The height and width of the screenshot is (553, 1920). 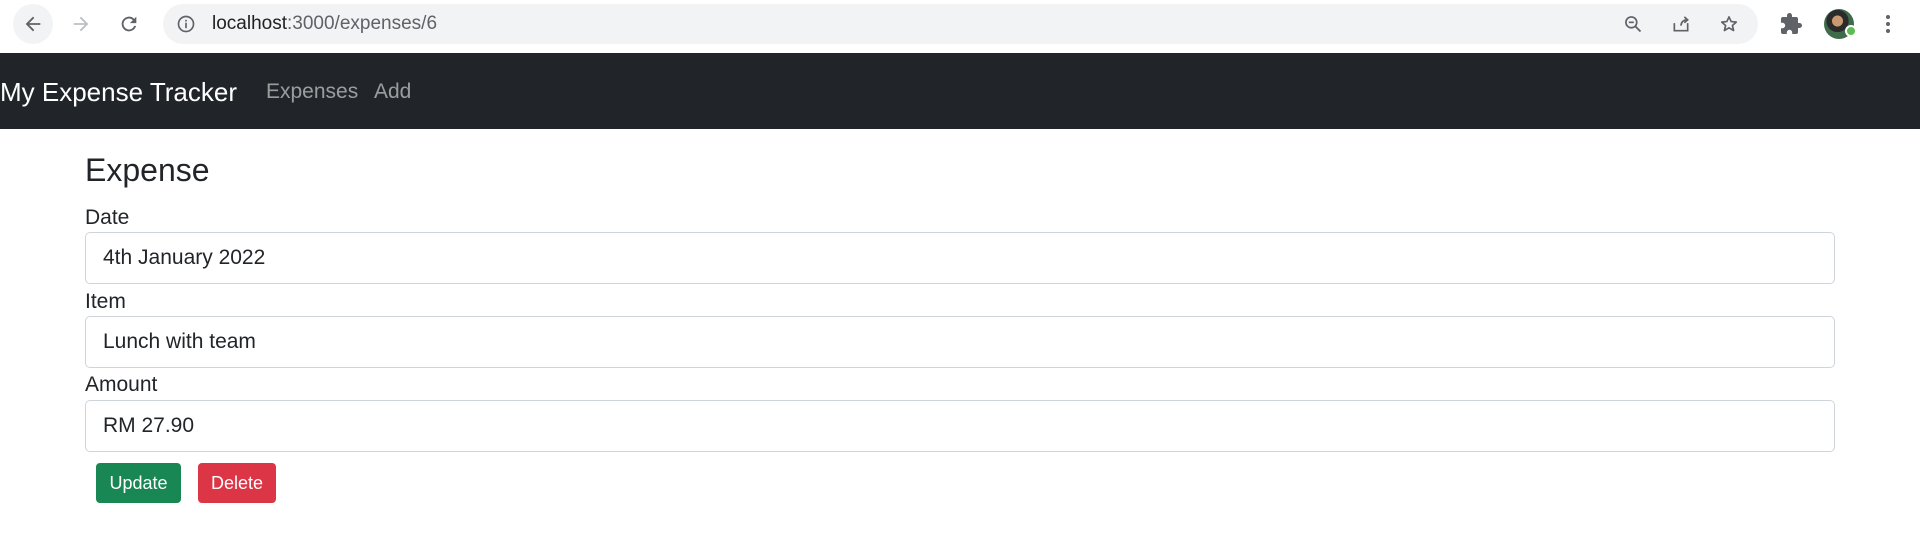 I want to click on arrow-left-icon, so click(x=33, y=24).